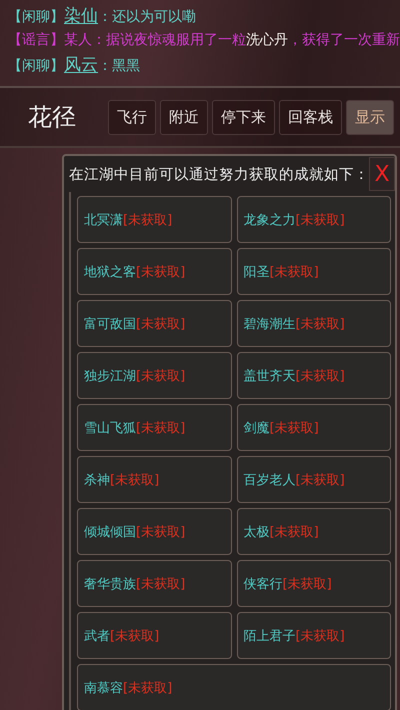 Image resolution: width=400 pixels, height=710 pixels. Describe the element at coordinates (36, 40) in the screenshot. I see `channel-tag: 【谣言】` at that location.